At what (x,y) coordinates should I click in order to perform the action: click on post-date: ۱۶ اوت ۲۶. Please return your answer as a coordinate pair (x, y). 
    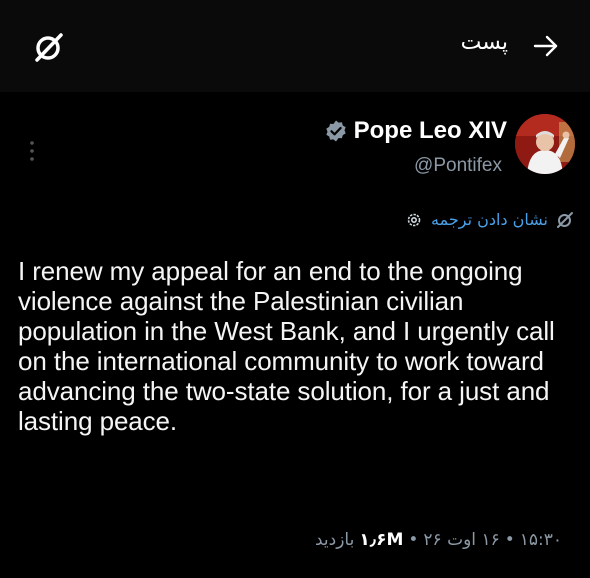
    Looking at the image, I should click on (461, 540).